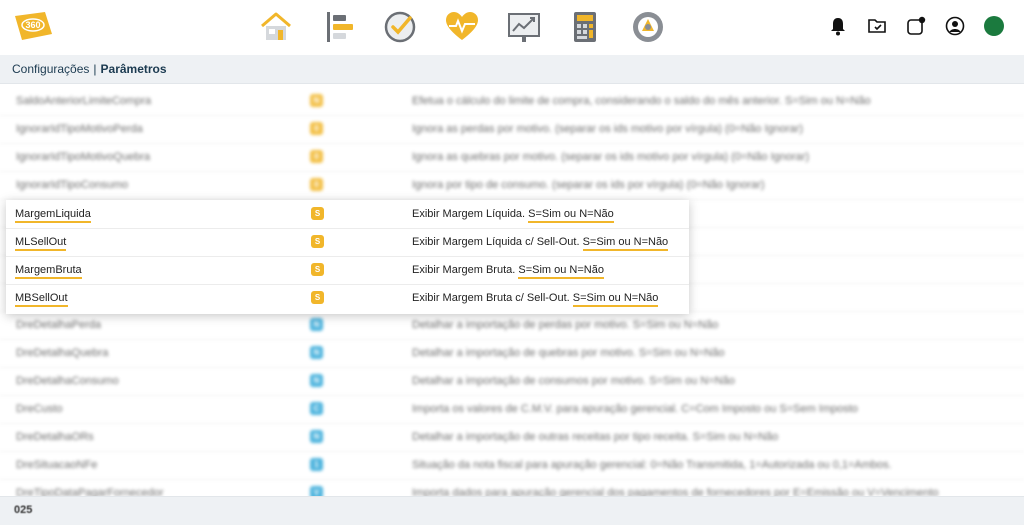 Image resolution: width=1024 pixels, height=525 pixels. Describe the element at coordinates (838, 26) in the screenshot. I see `bell-icon` at that location.